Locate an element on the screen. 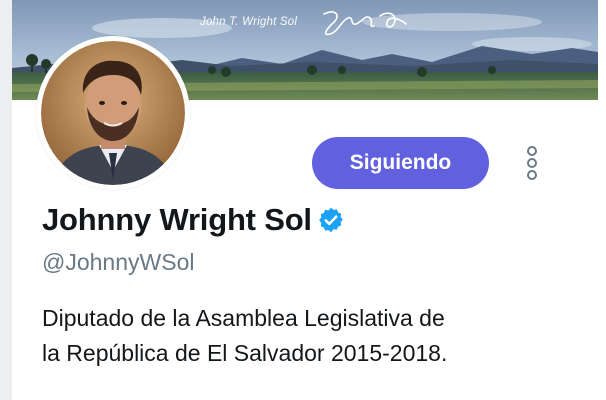 The image size is (606, 400). bio-line: Diputado de la Asamblea Legislativa de is located at coordinates (243, 318).